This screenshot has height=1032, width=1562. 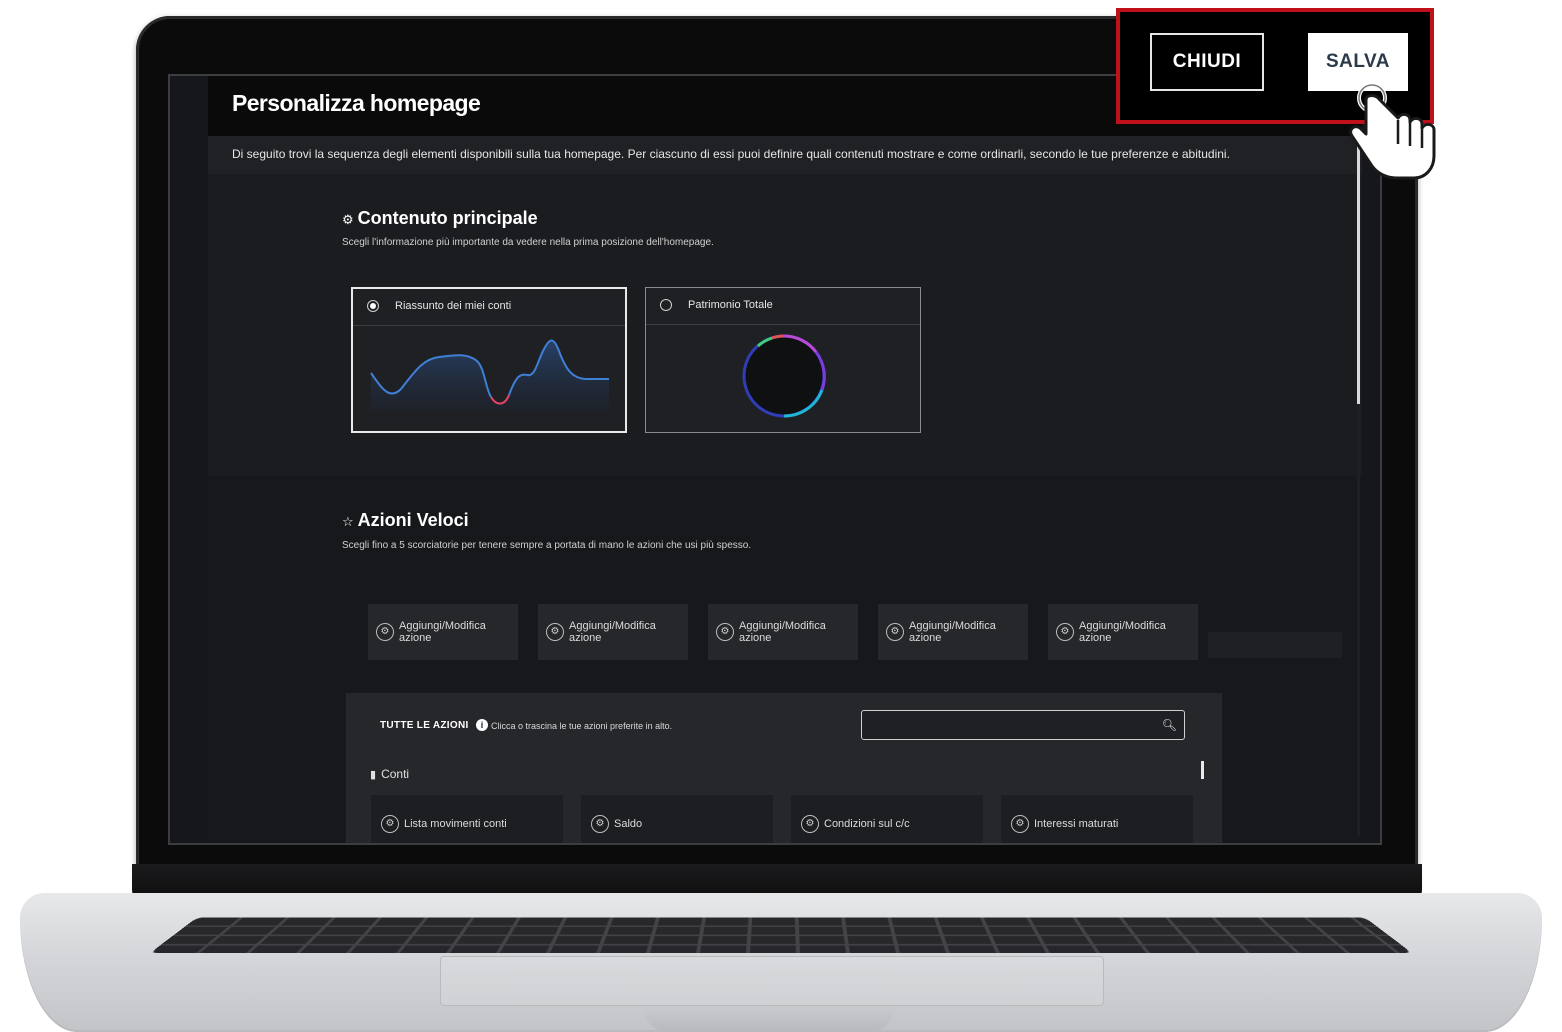 I want to click on option-patrimonio-totale: Patrimonio Totale, so click(x=783, y=360).